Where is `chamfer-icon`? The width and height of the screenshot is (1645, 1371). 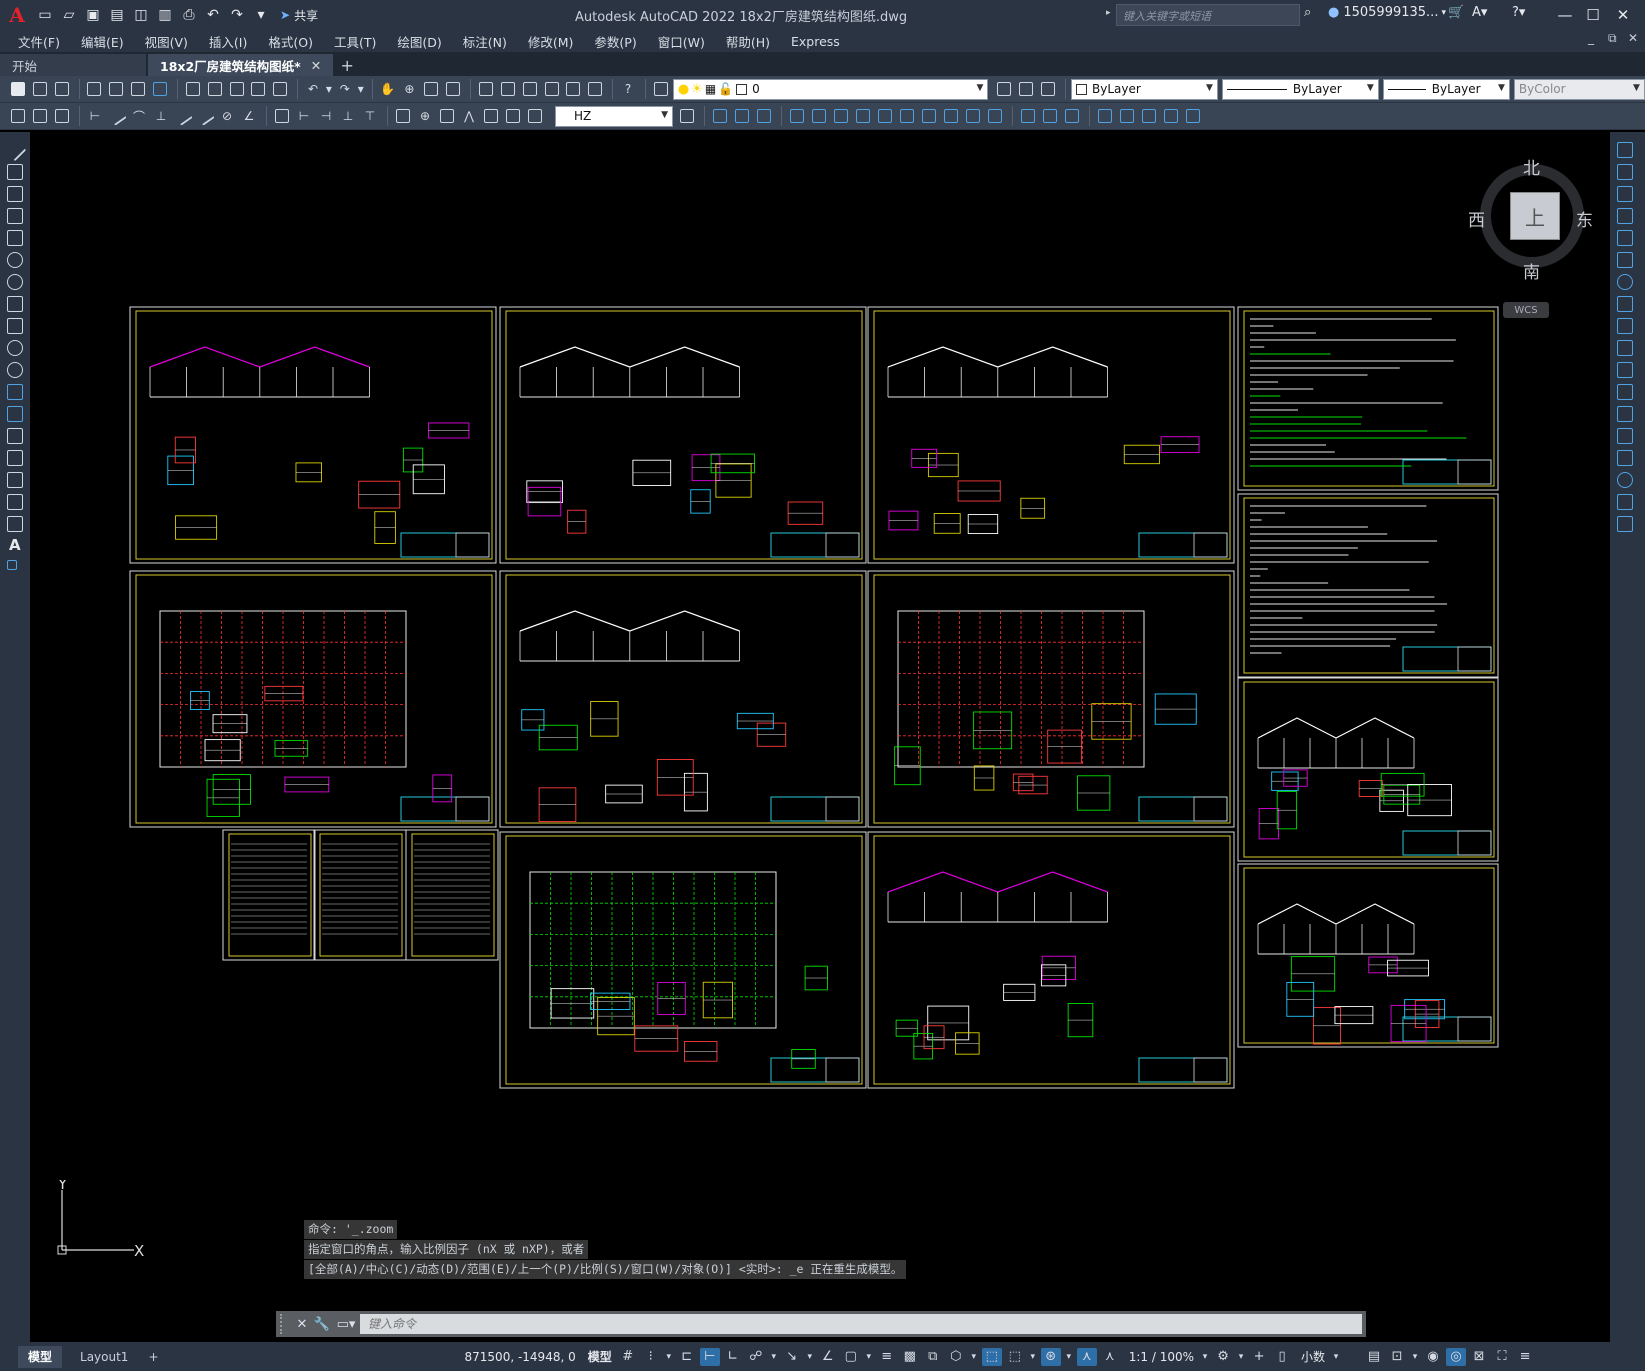 chamfer-icon is located at coordinates (1625, 458).